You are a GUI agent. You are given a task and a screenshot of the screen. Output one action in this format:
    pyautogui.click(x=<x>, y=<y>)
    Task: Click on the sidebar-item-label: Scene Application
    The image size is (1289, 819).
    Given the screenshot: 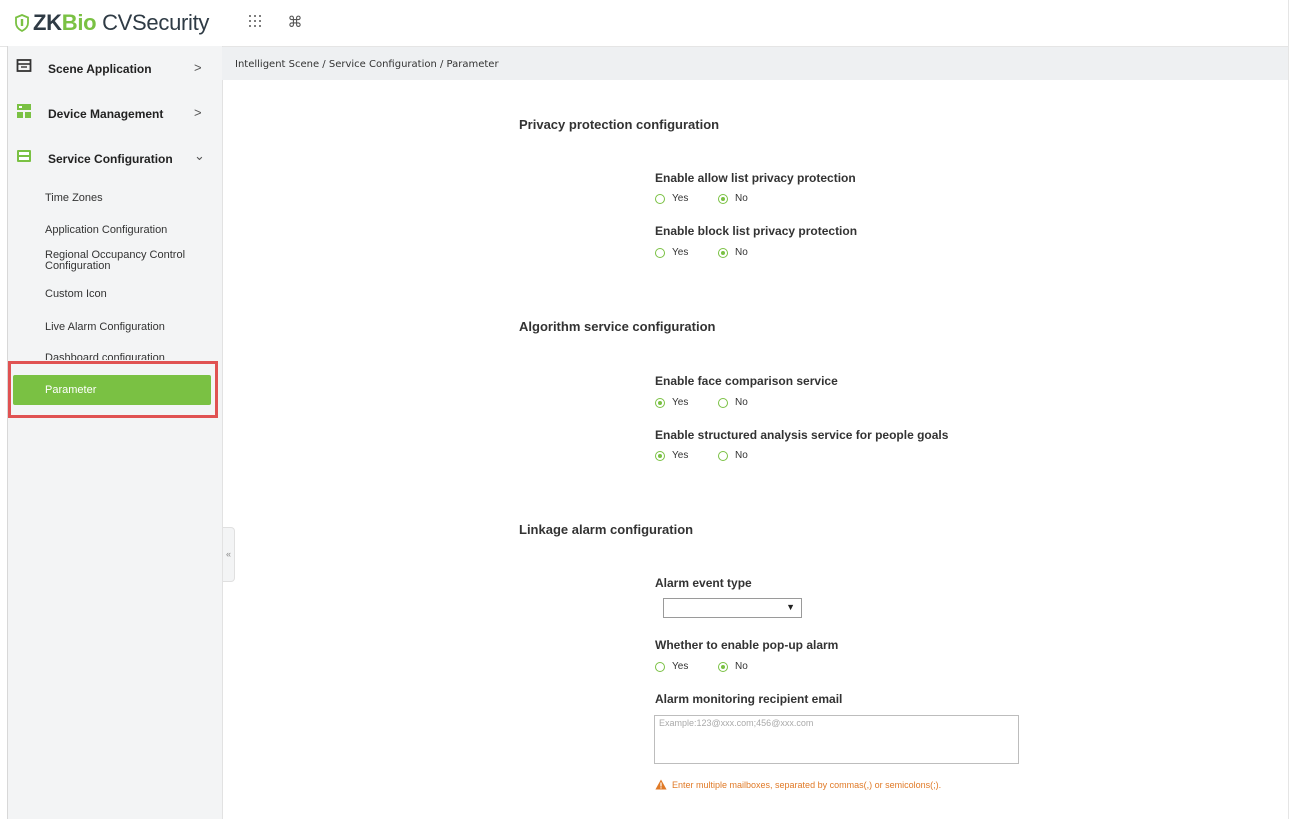 What is the action you would take?
    pyautogui.click(x=100, y=69)
    